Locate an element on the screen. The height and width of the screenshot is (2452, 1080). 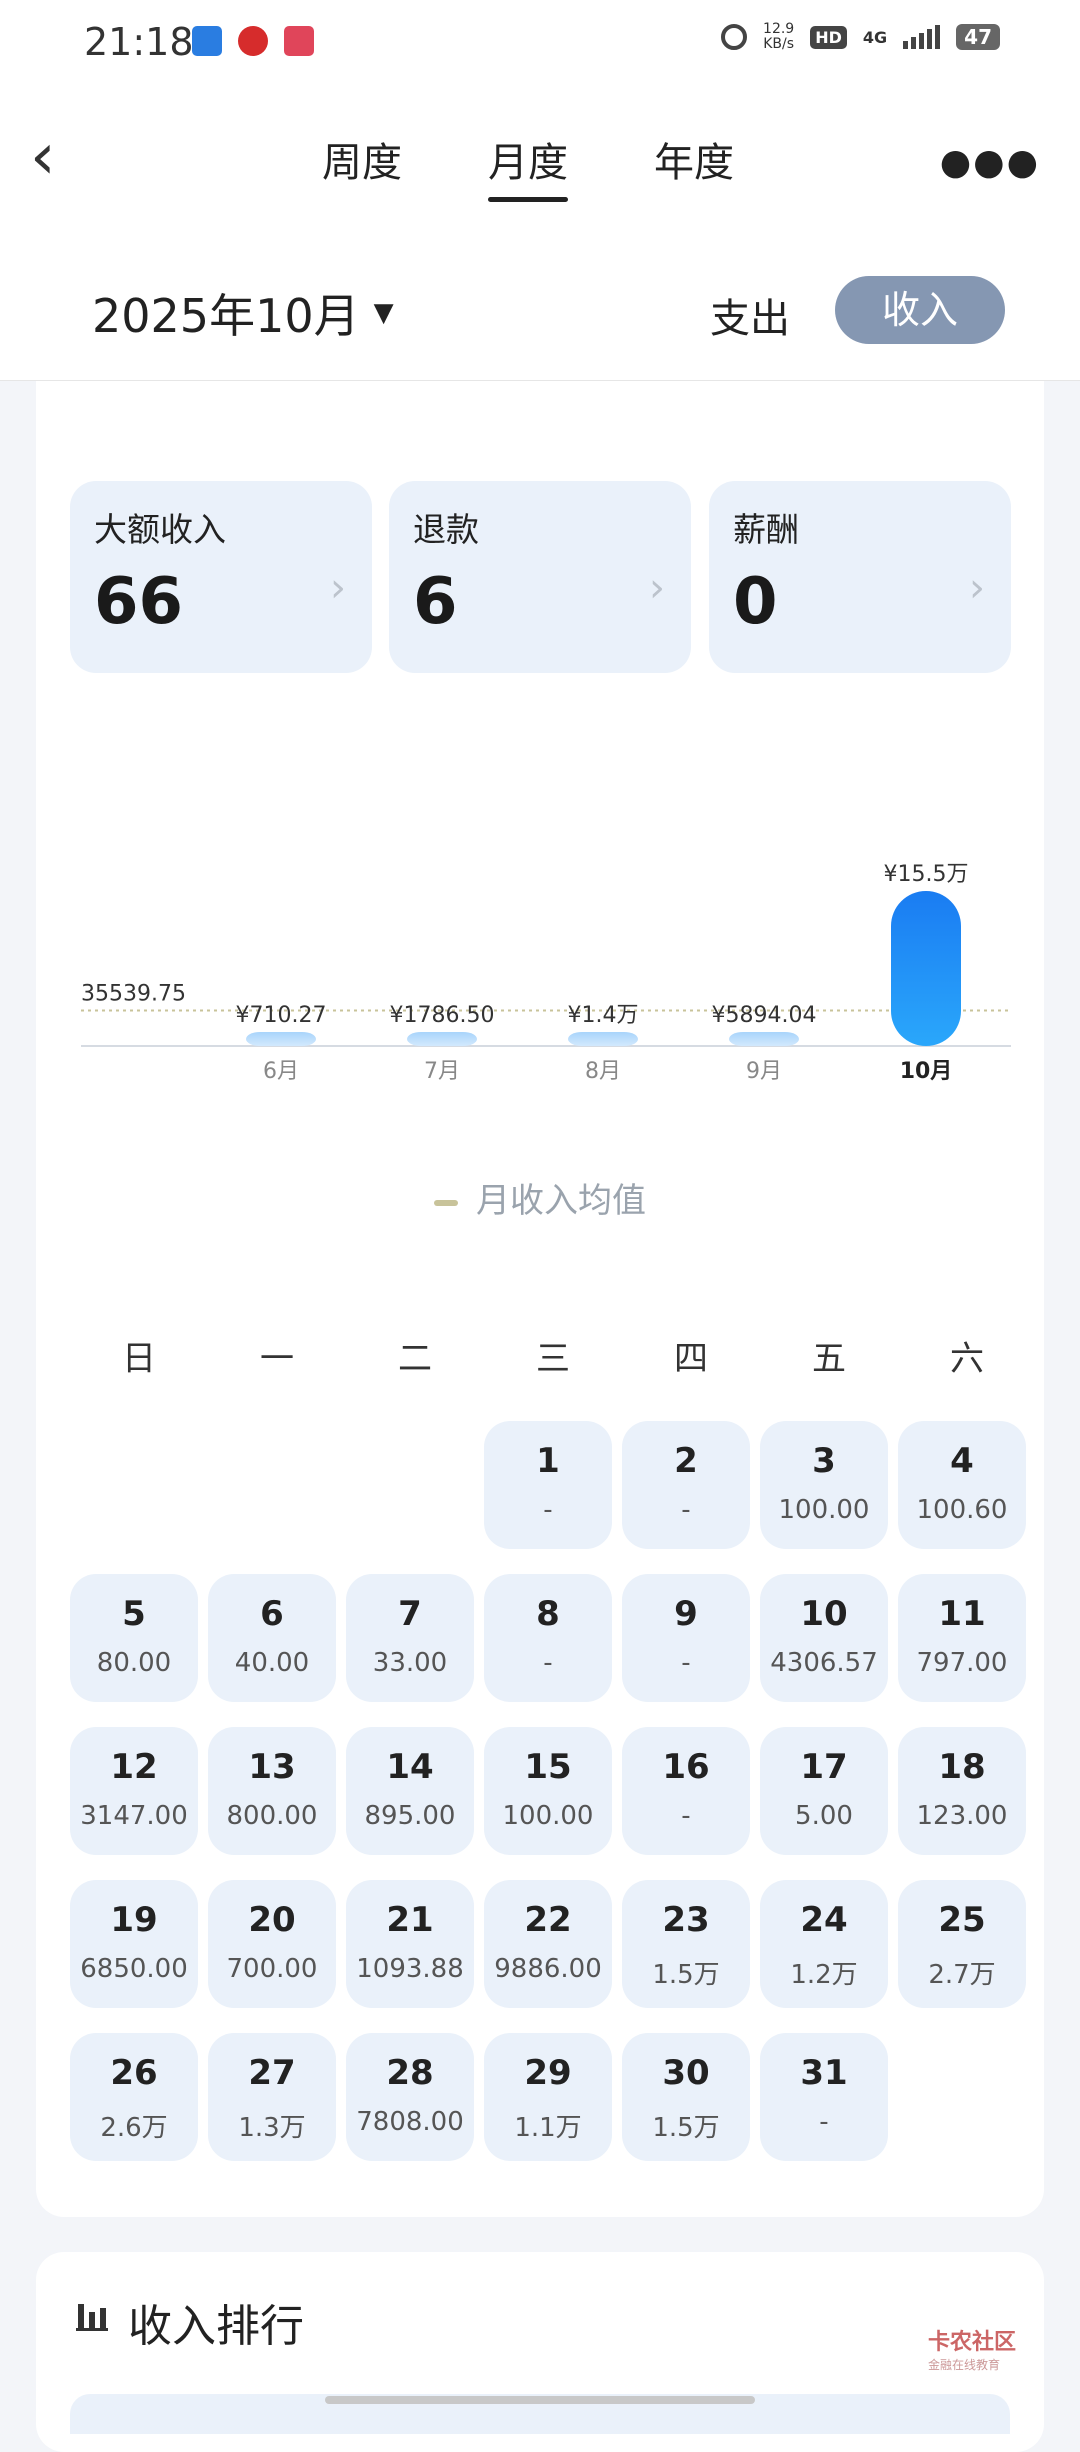
calendar-day-cell: 24 1.2万 is located at coordinates (824, 1944).